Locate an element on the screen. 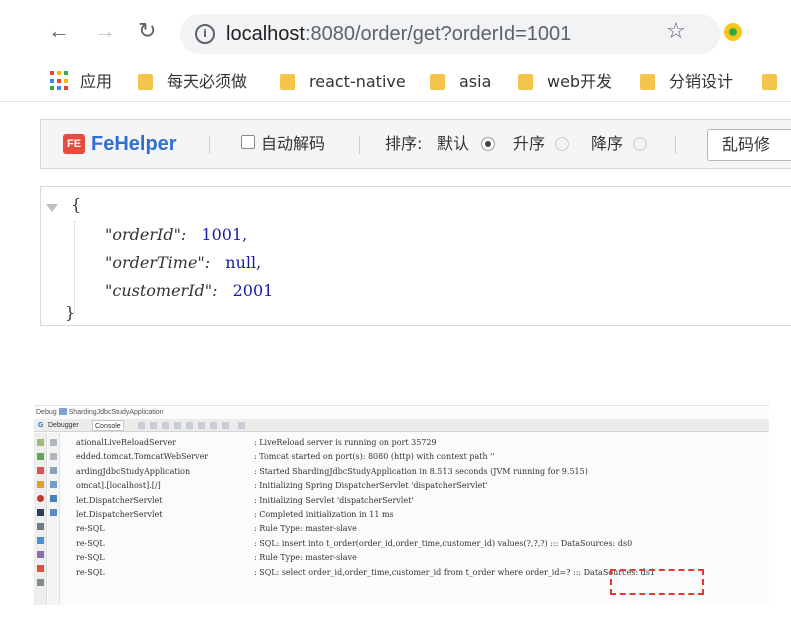  bookmark-apps: 应用 is located at coordinates (96, 82).